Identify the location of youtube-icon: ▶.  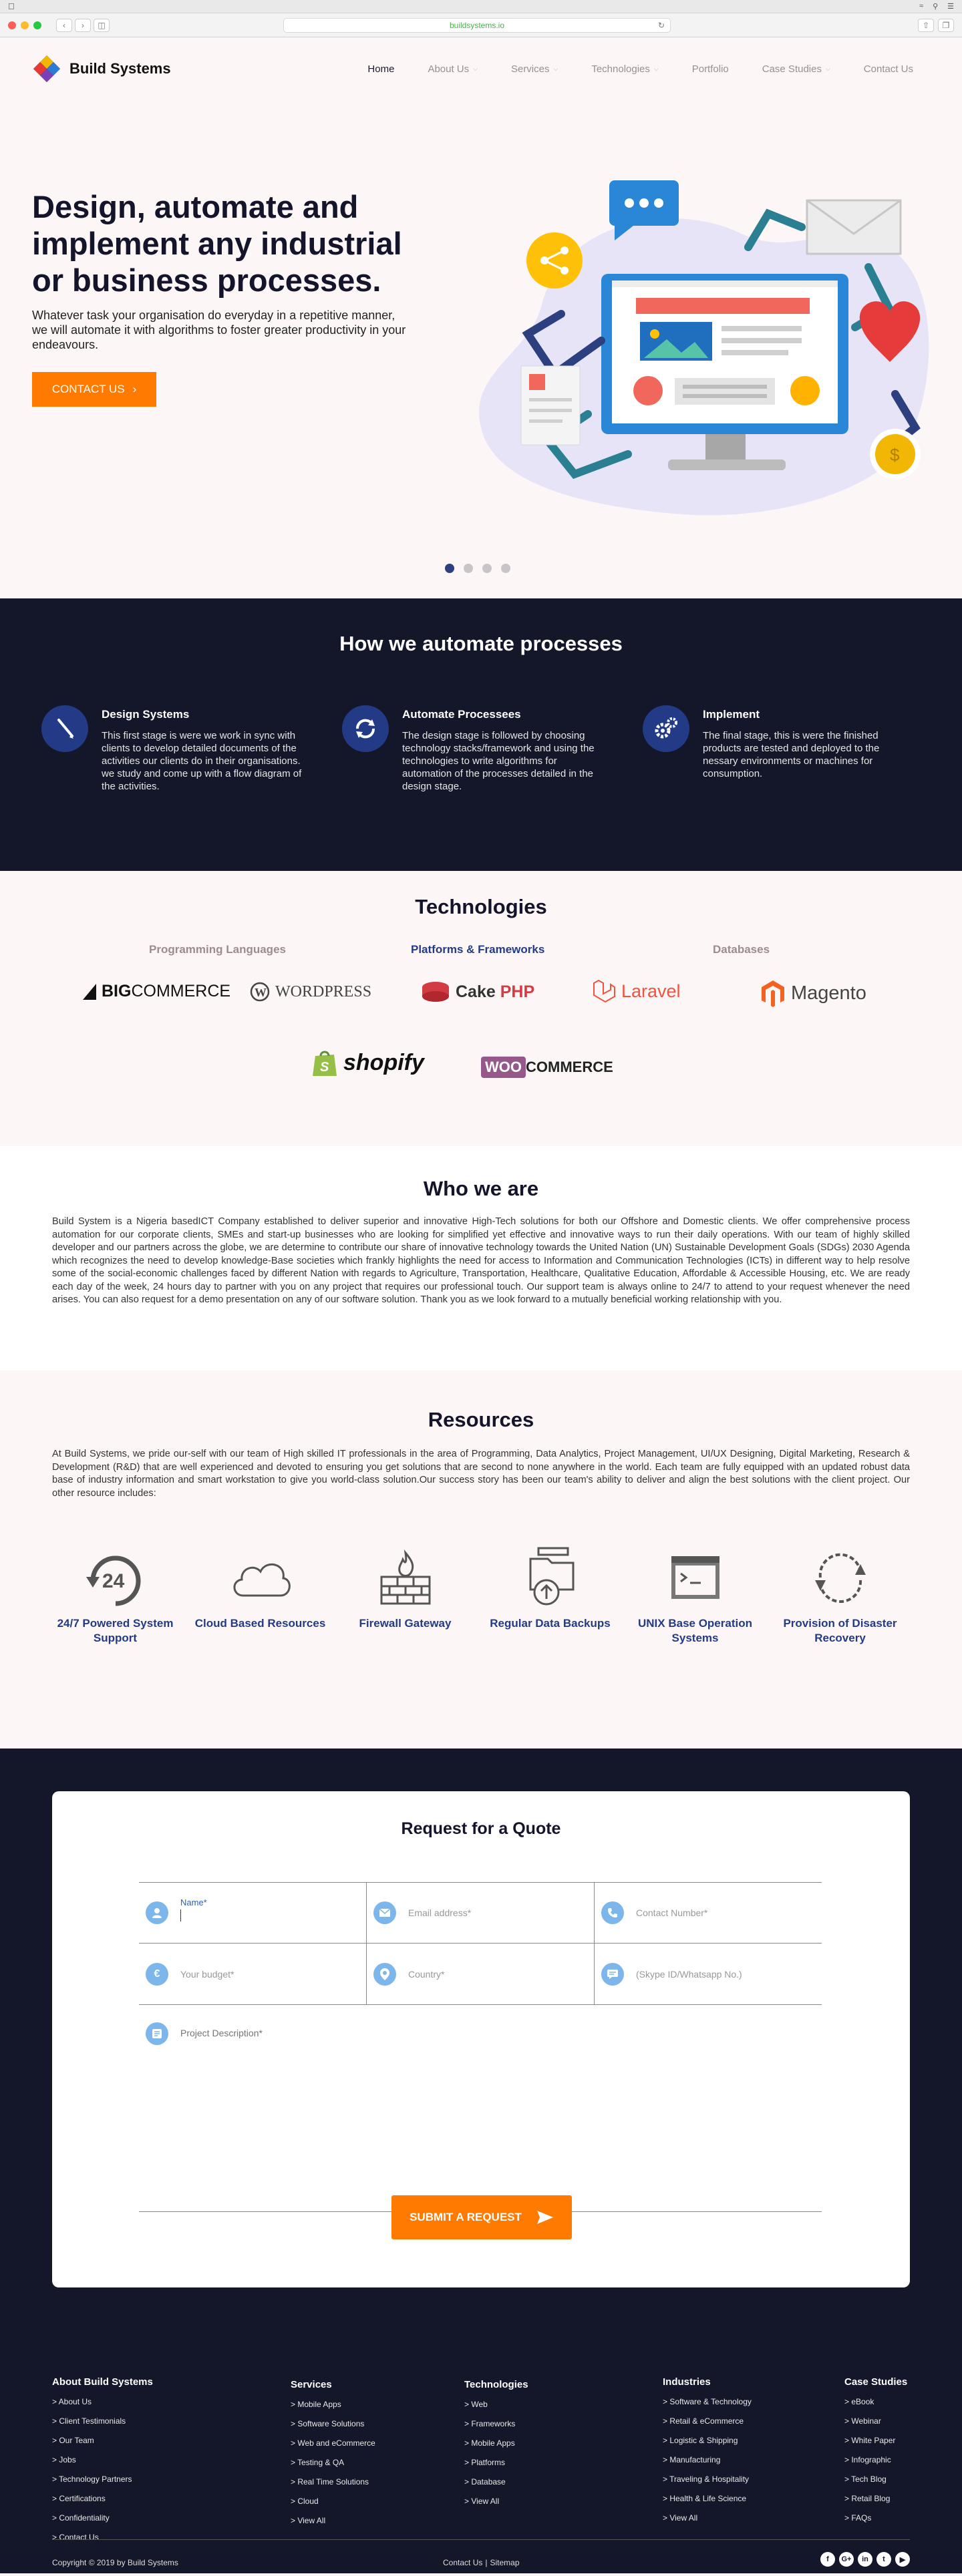
(902, 2559).